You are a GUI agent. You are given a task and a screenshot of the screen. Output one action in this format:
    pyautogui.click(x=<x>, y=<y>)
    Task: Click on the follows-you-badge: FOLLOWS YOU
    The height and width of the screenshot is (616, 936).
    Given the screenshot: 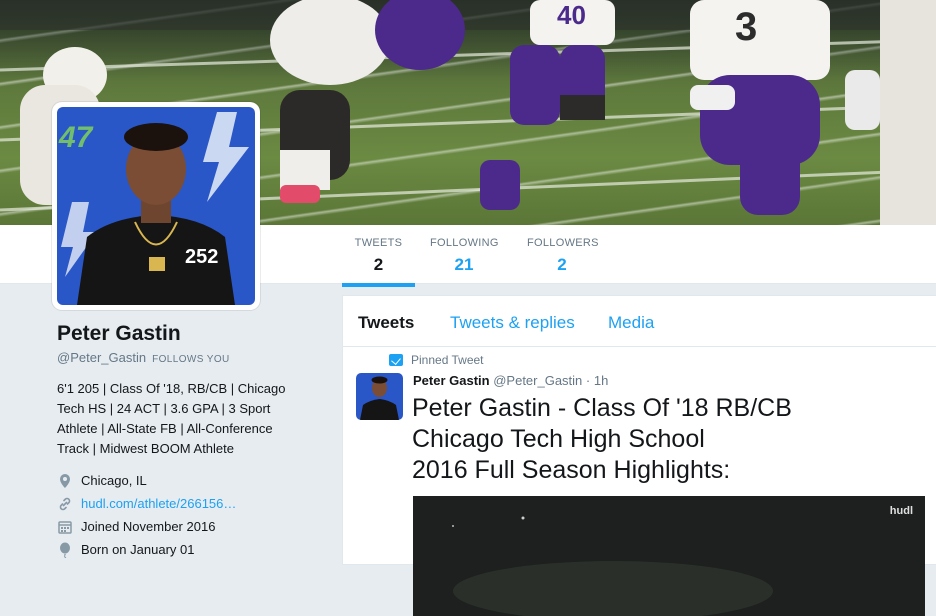 What is the action you would take?
    pyautogui.click(x=191, y=359)
    